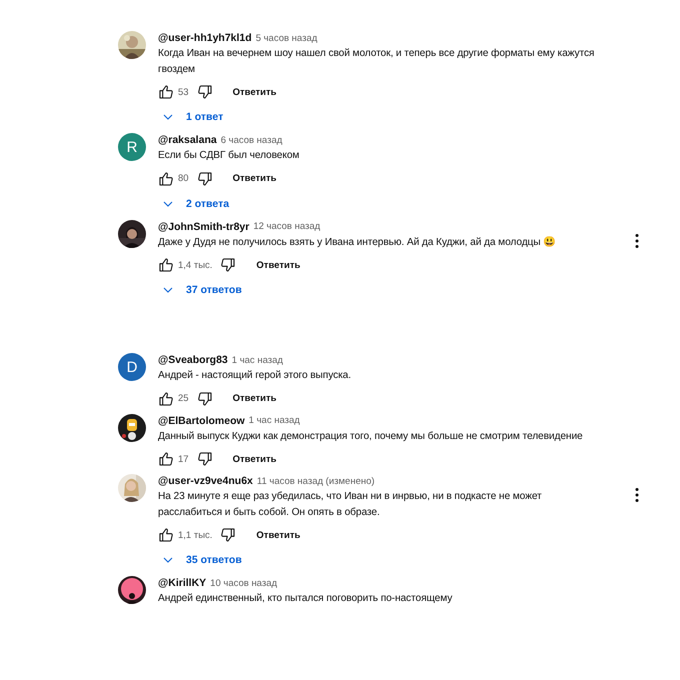  Describe the element at coordinates (371, 437) in the screenshot. I see `comment-text: Данный выпуск Куджи как демонстрация того, почему мы больше не смотрим телевидение` at that location.